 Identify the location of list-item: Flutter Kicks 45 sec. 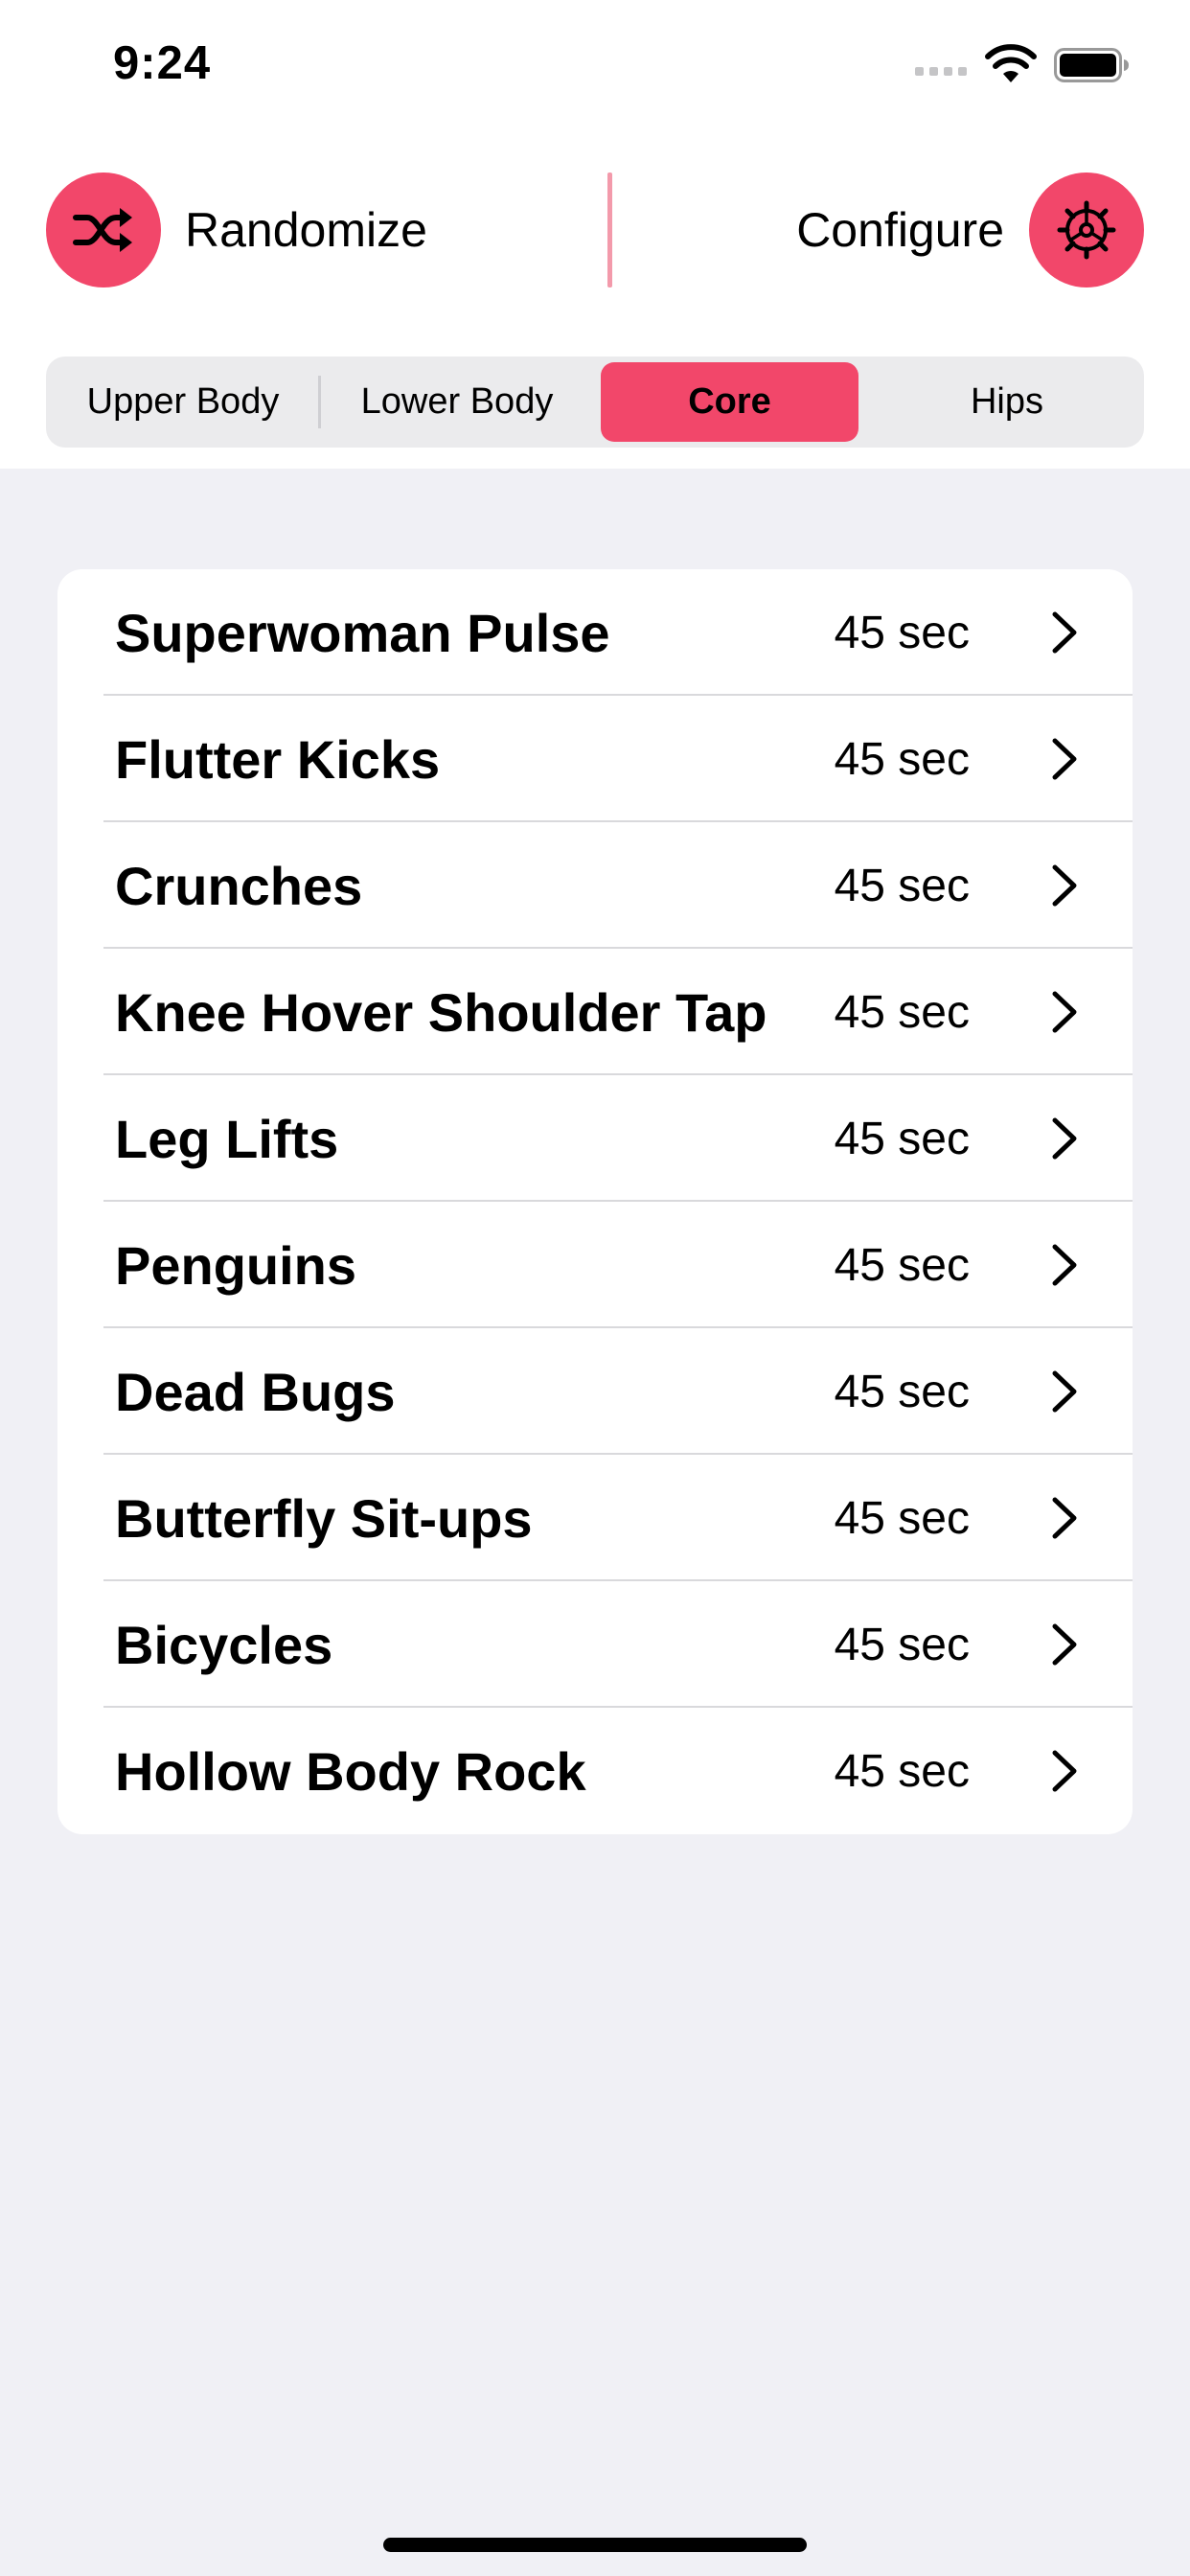
(595, 759).